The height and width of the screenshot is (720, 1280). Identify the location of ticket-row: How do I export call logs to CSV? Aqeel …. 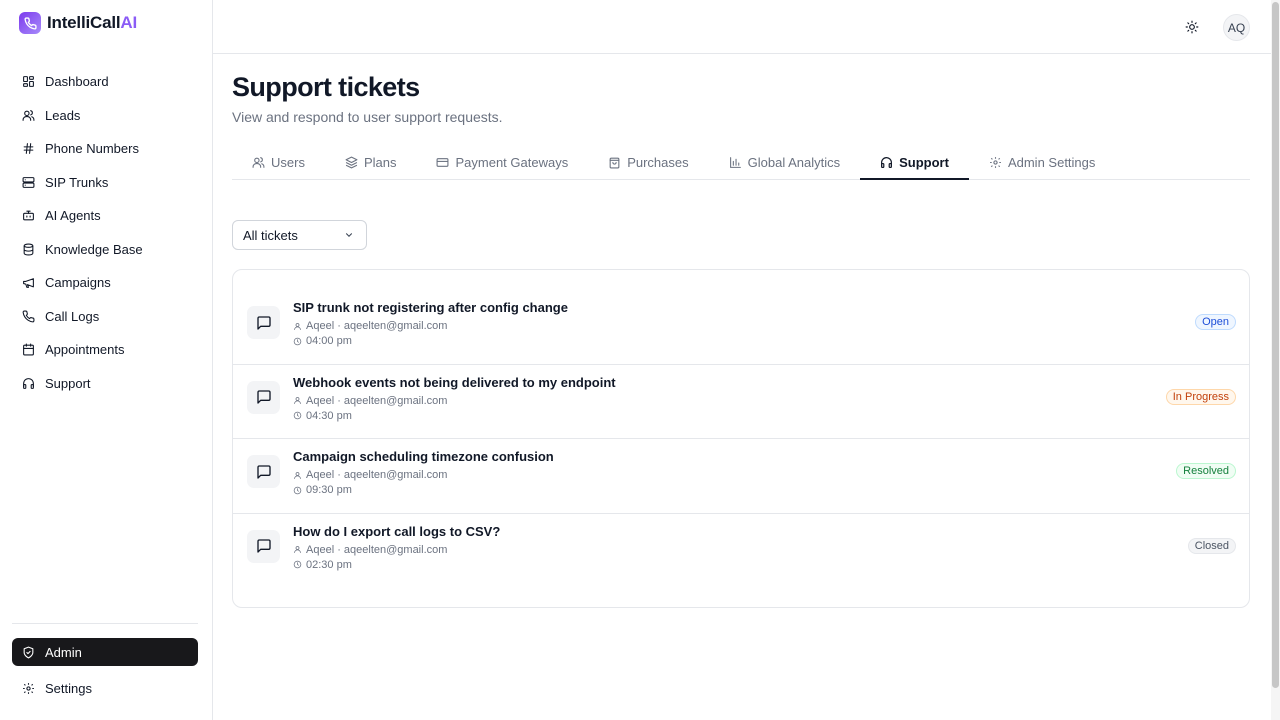
(741, 551).